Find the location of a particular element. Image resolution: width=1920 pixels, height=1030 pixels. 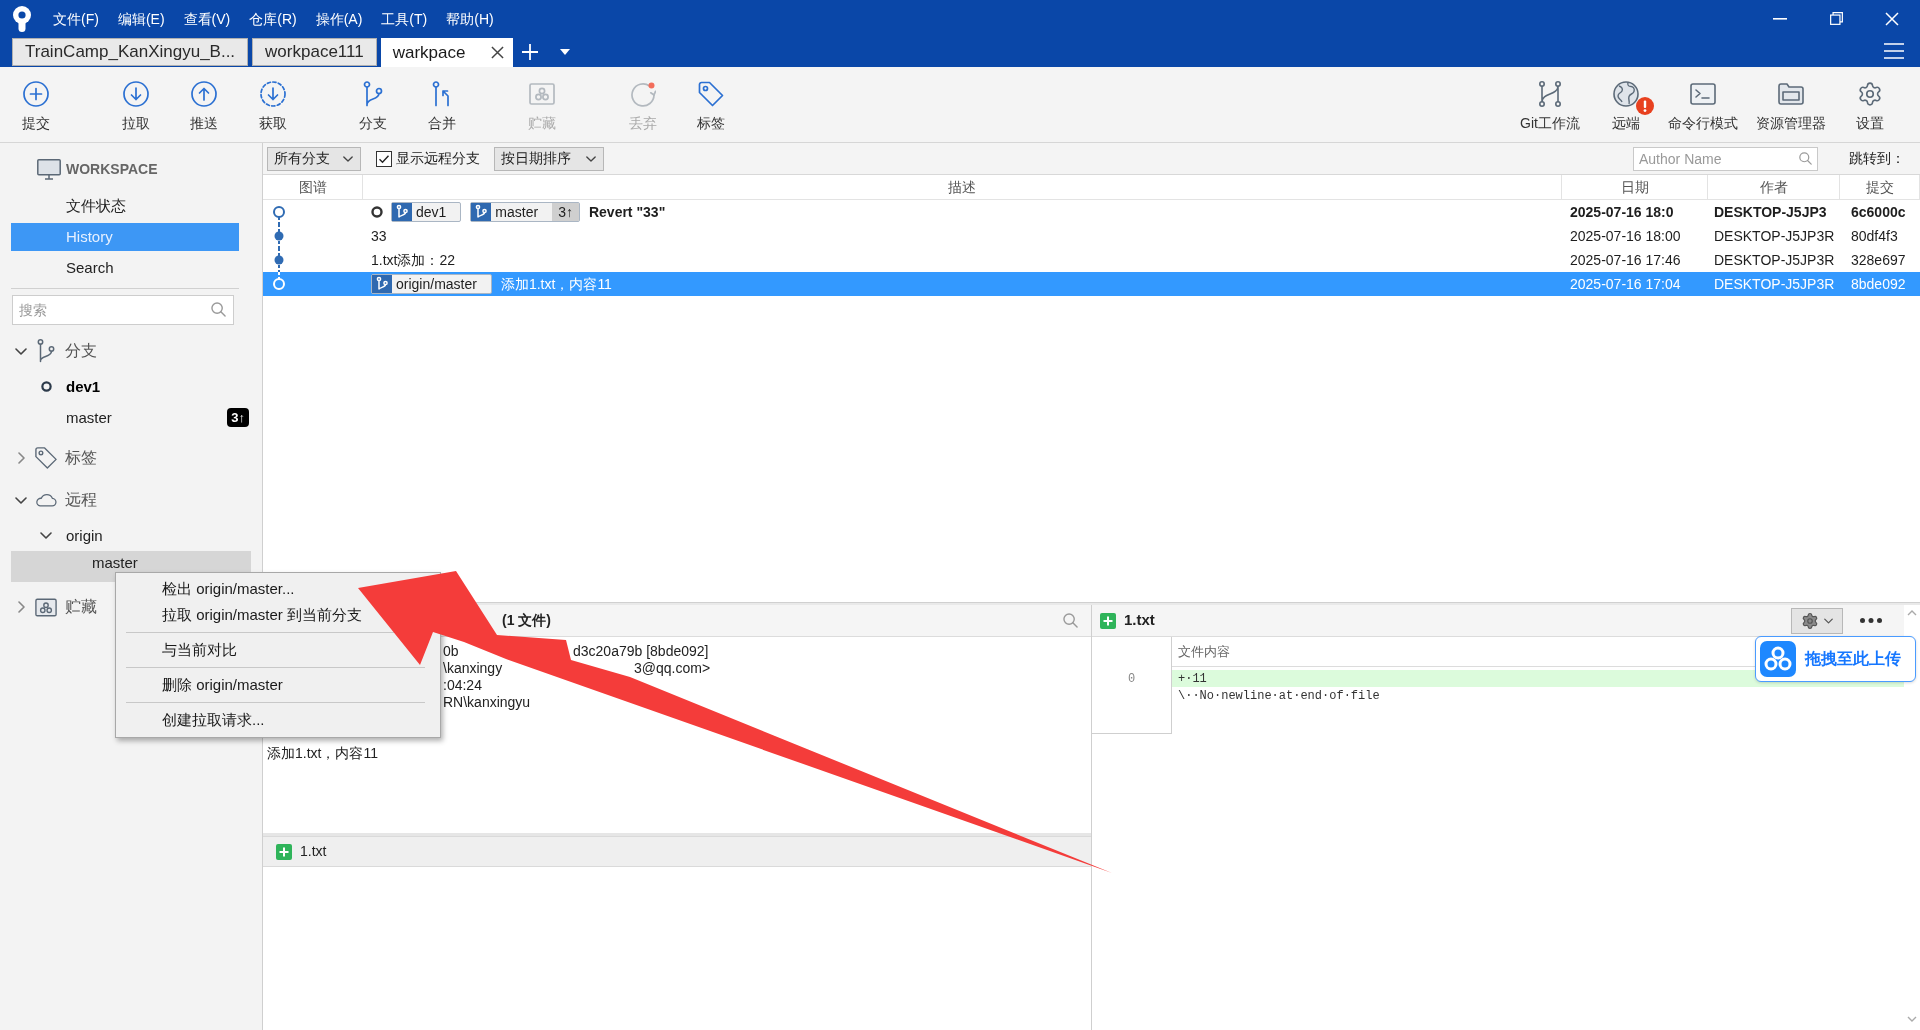

detail-text: 3@qq.com> is located at coordinates (672, 667).